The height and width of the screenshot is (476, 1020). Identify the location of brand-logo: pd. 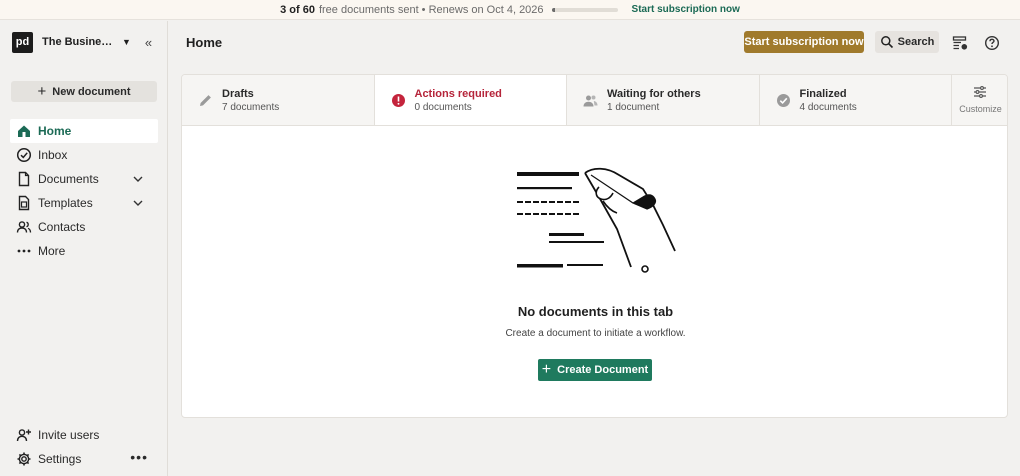
(22, 42).